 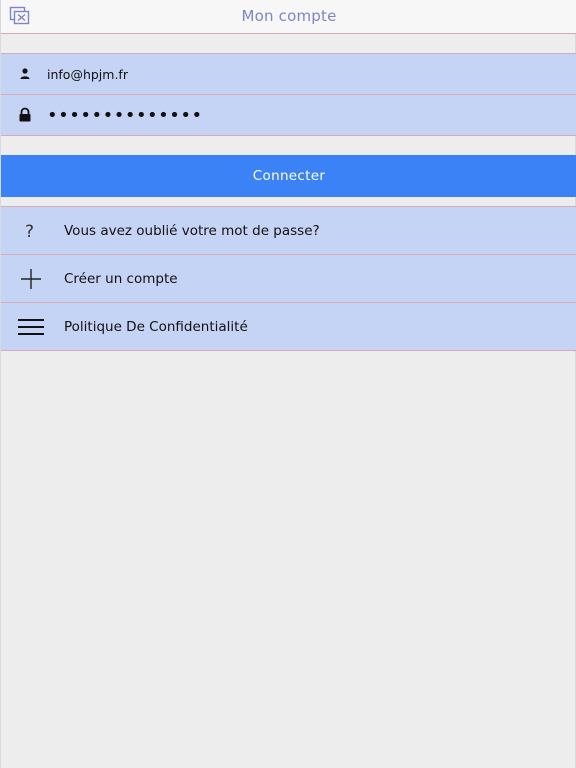 I want to click on page-title: Mon compte, so click(x=289, y=16).